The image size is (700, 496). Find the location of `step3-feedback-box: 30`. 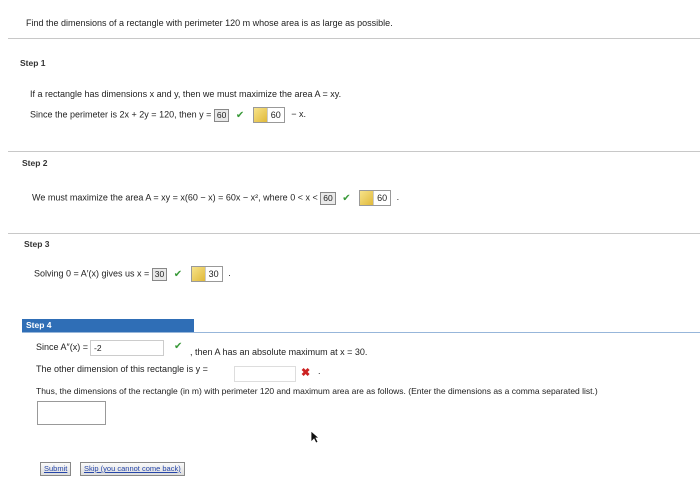

step3-feedback-box: 30 is located at coordinates (206, 274).